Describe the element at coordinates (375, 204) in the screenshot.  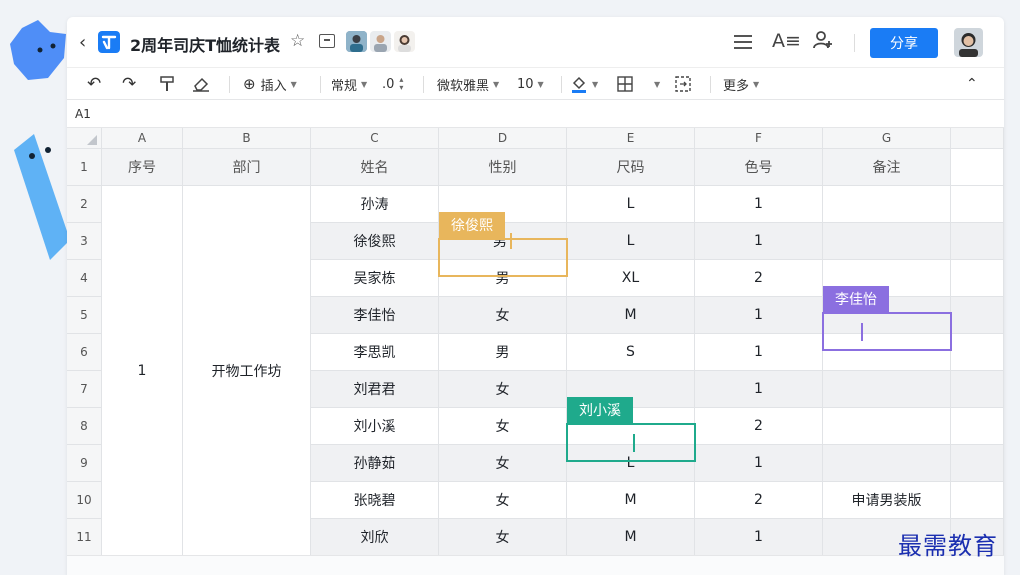
I see `table-cell: 孙涛` at that location.